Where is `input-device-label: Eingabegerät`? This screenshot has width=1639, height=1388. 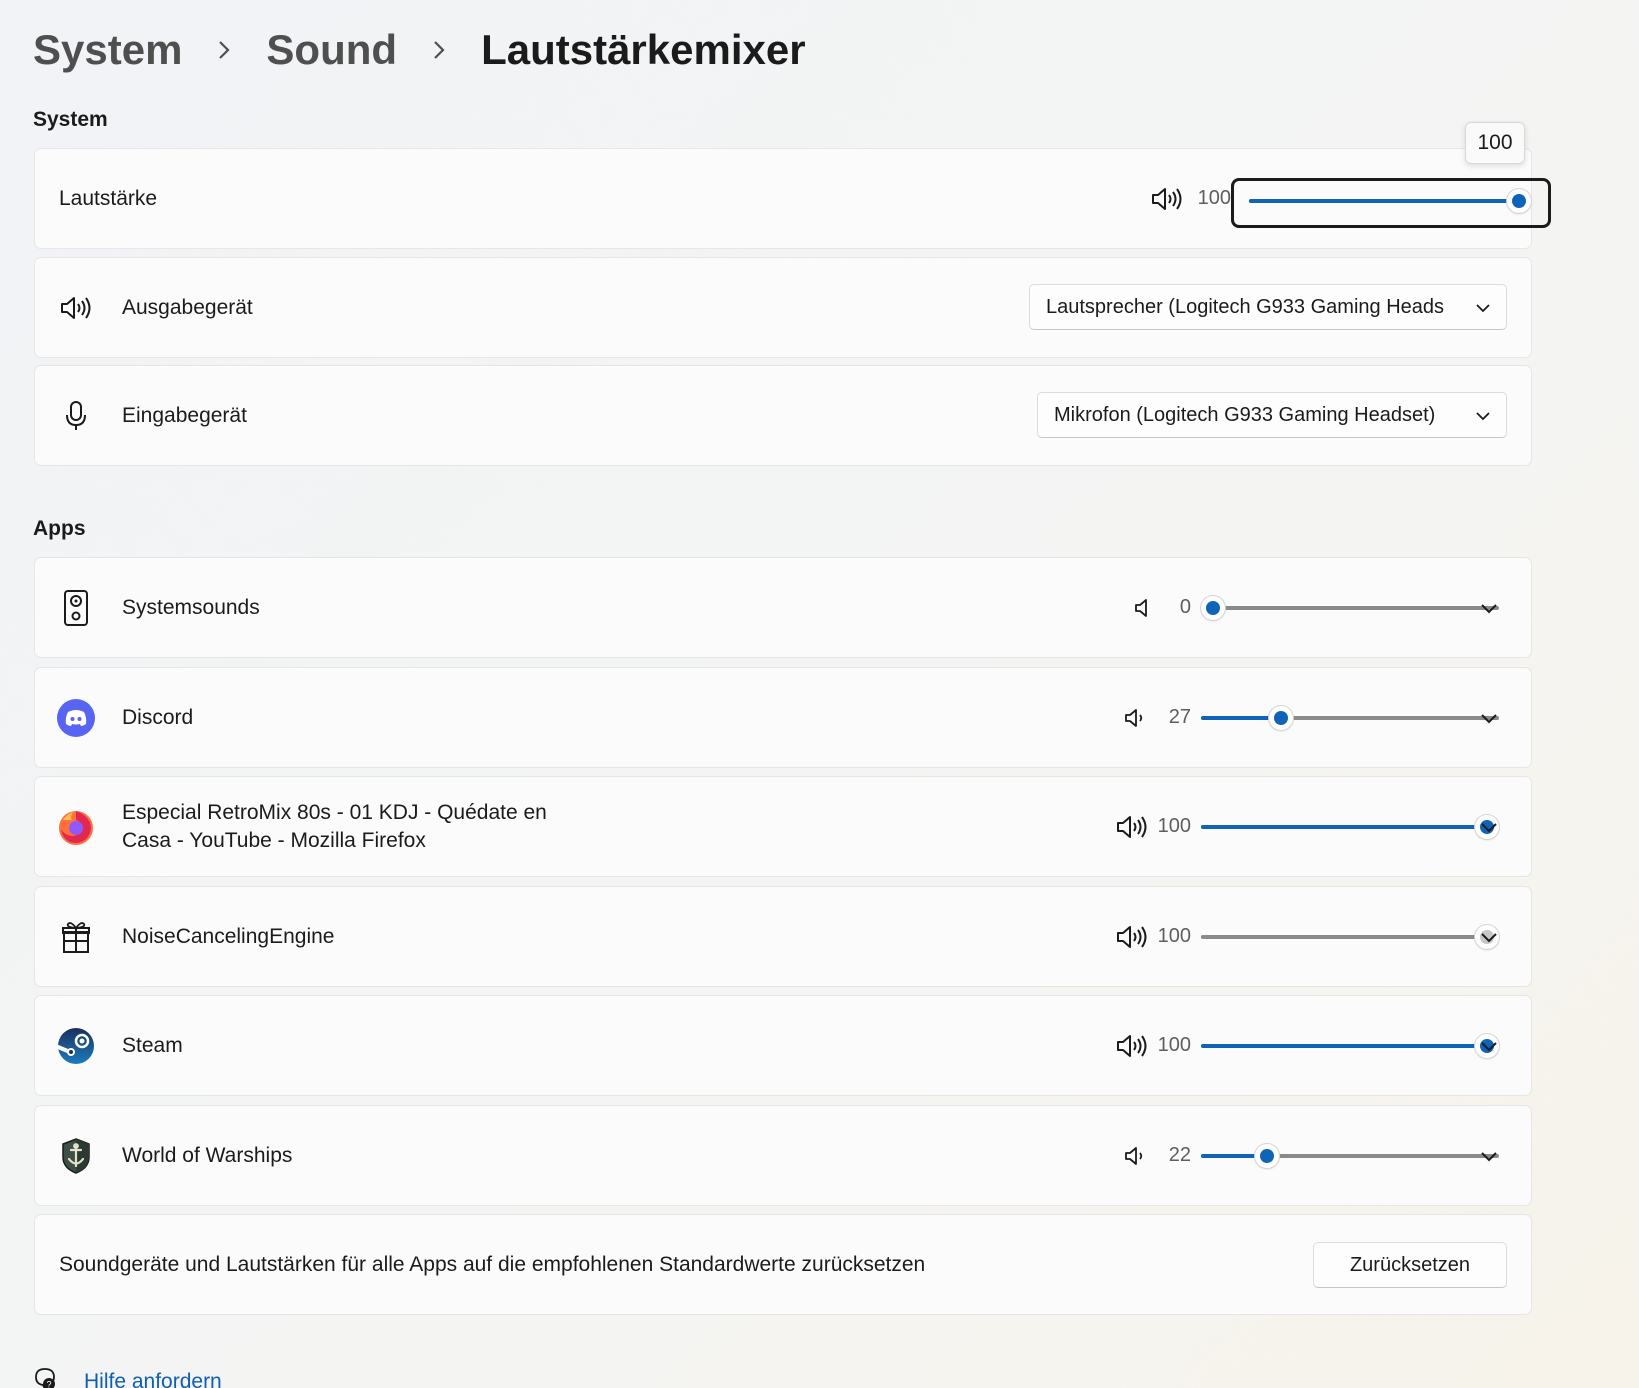 input-device-label: Eingabegerät is located at coordinates (184, 415).